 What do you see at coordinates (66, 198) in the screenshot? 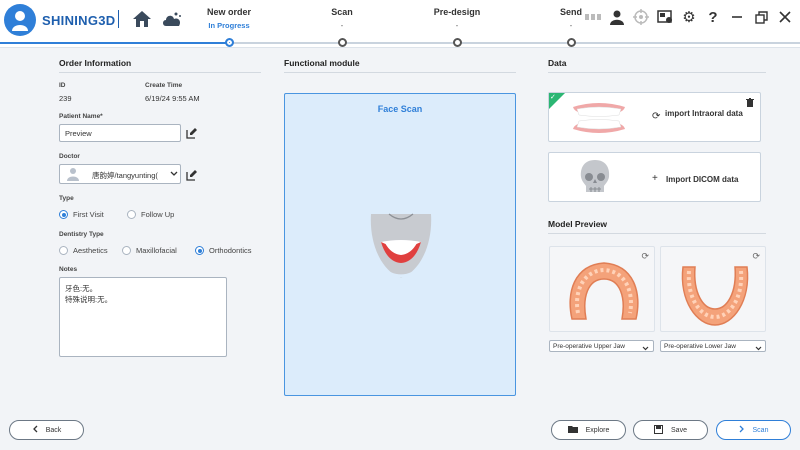
I see `type-label: Type` at bounding box center [66, 198].